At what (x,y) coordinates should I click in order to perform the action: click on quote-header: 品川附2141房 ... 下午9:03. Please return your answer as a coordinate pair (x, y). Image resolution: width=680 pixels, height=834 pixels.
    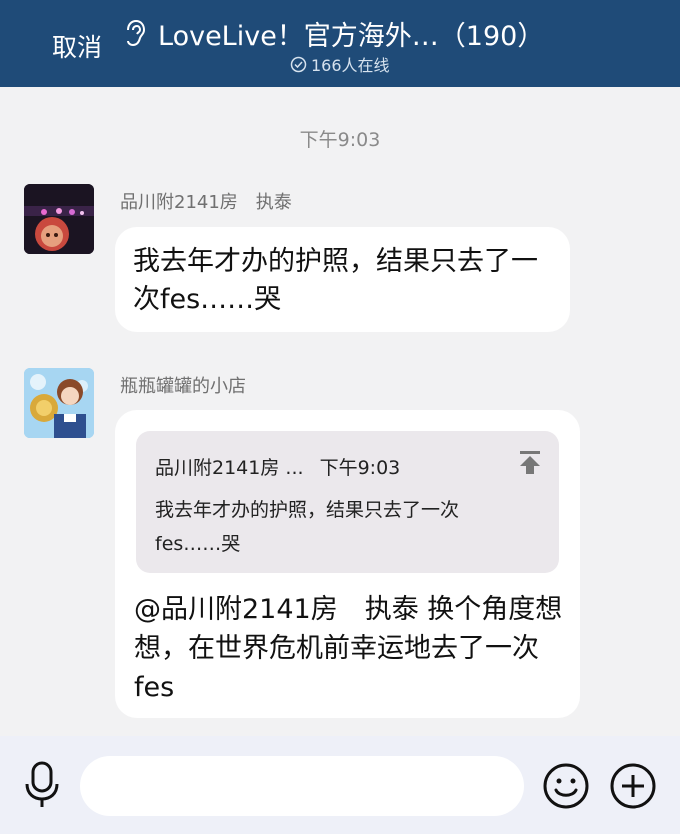
    Looking at the image, I should click on (277, 466).